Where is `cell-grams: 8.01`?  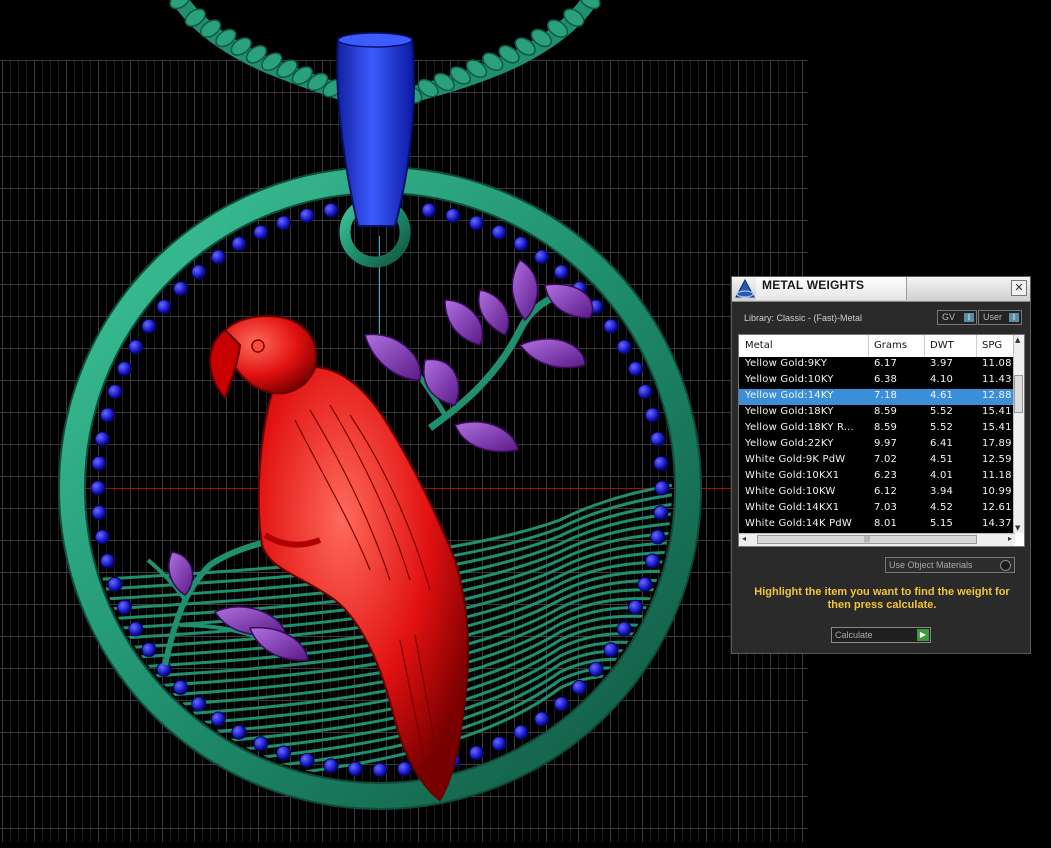
cell-grams: 8.01 is located at coordinates (886, 523).